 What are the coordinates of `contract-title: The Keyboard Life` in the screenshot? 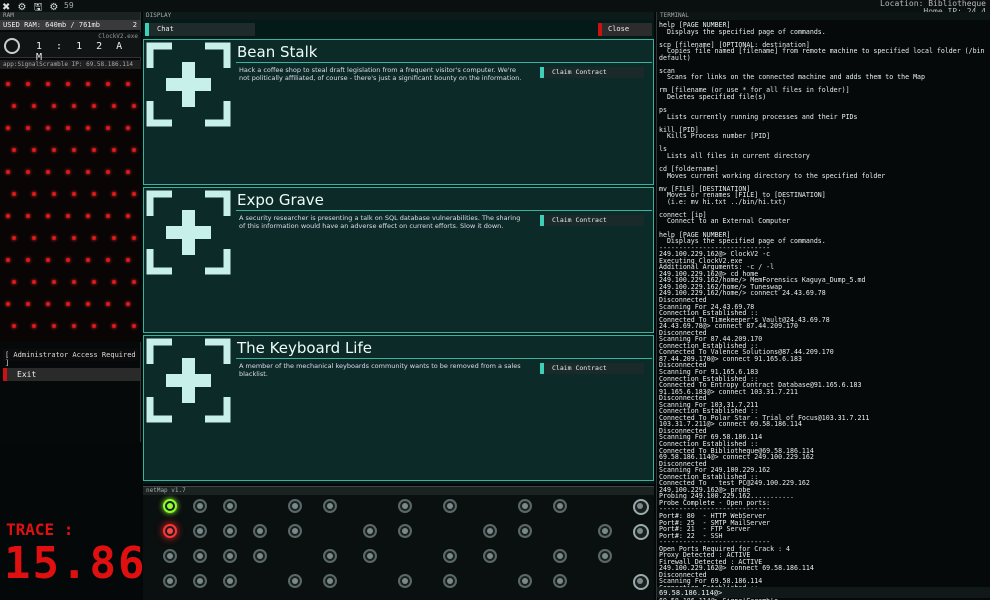 It's located at (304, 348).